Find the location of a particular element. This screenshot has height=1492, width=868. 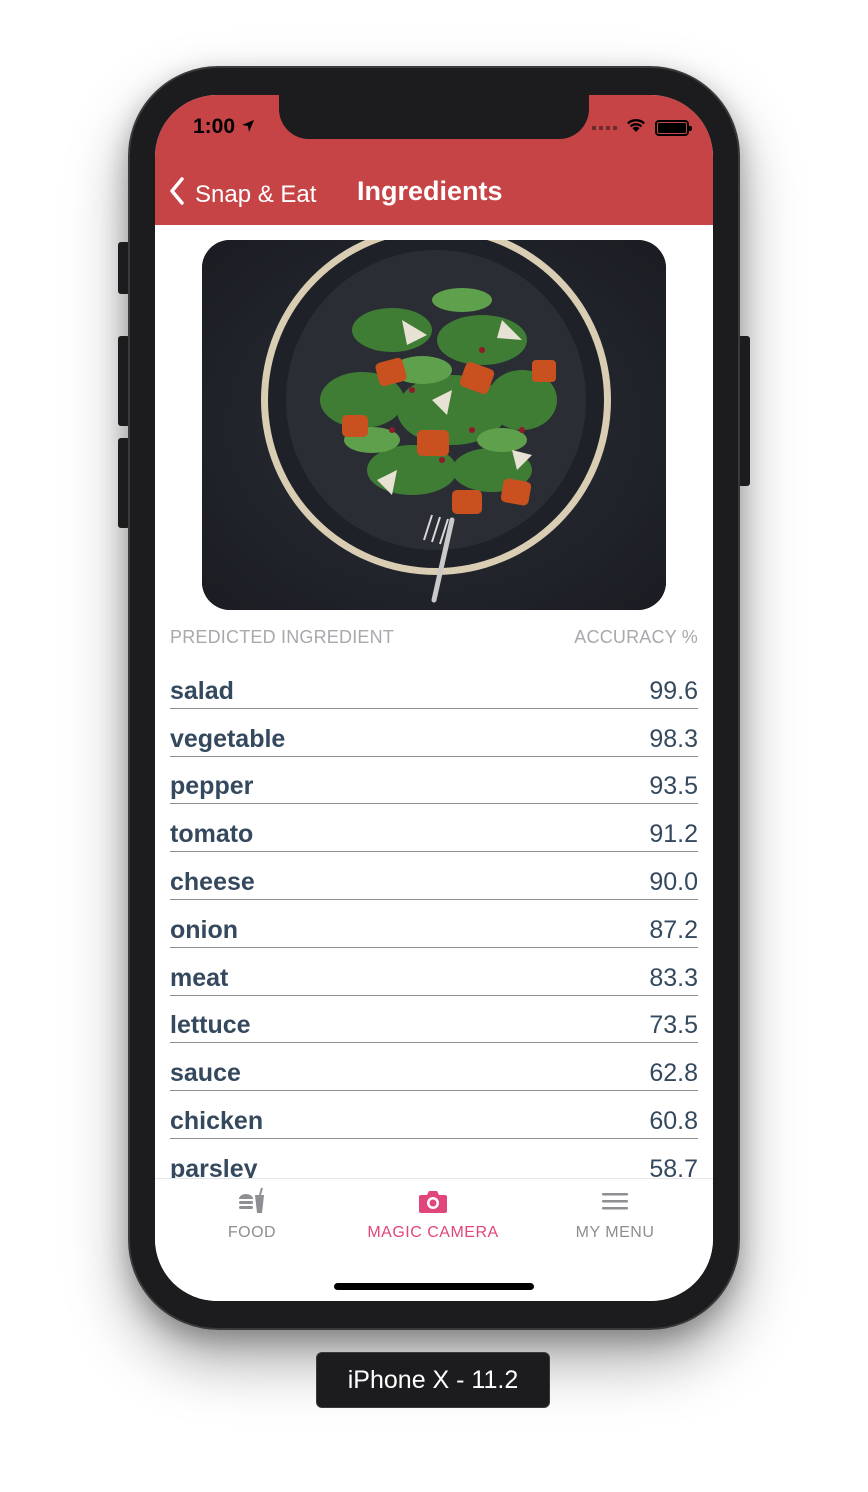

ingredient-name: pepper is located at coordinates (212, 786).